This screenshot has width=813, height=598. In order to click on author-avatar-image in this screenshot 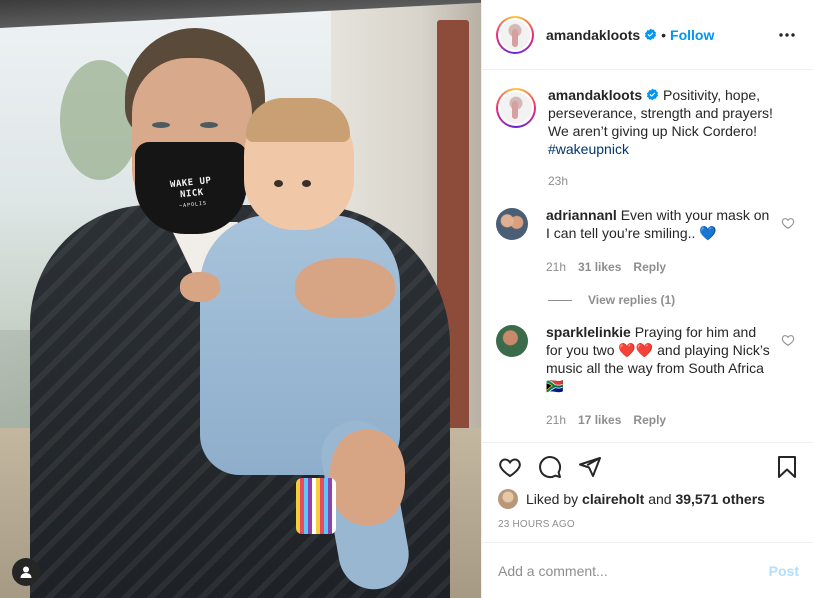, I will do `click(515, 34)`.